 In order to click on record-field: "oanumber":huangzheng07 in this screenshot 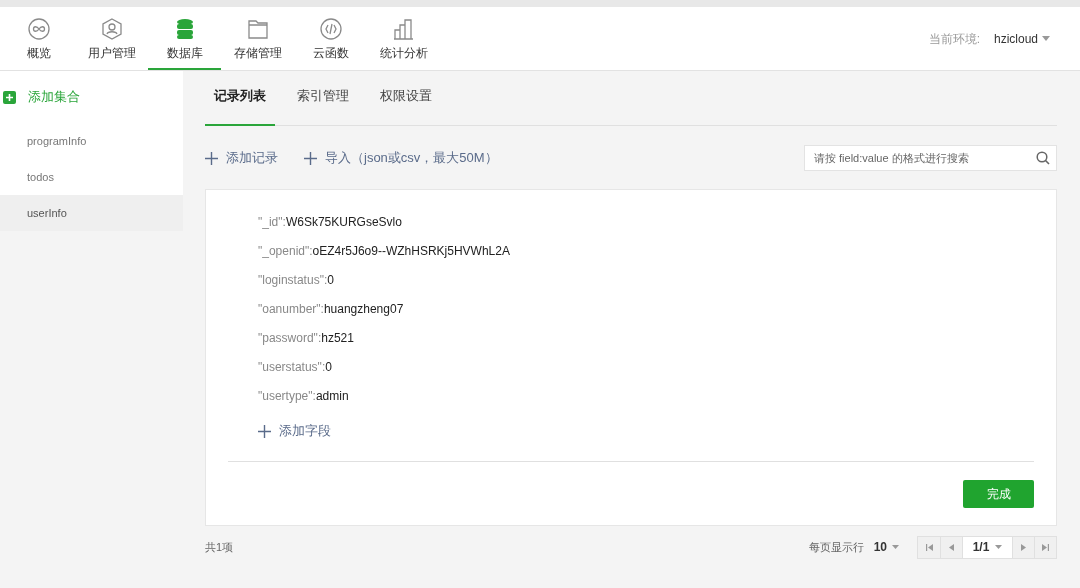, I will do `click(331, 314)`.